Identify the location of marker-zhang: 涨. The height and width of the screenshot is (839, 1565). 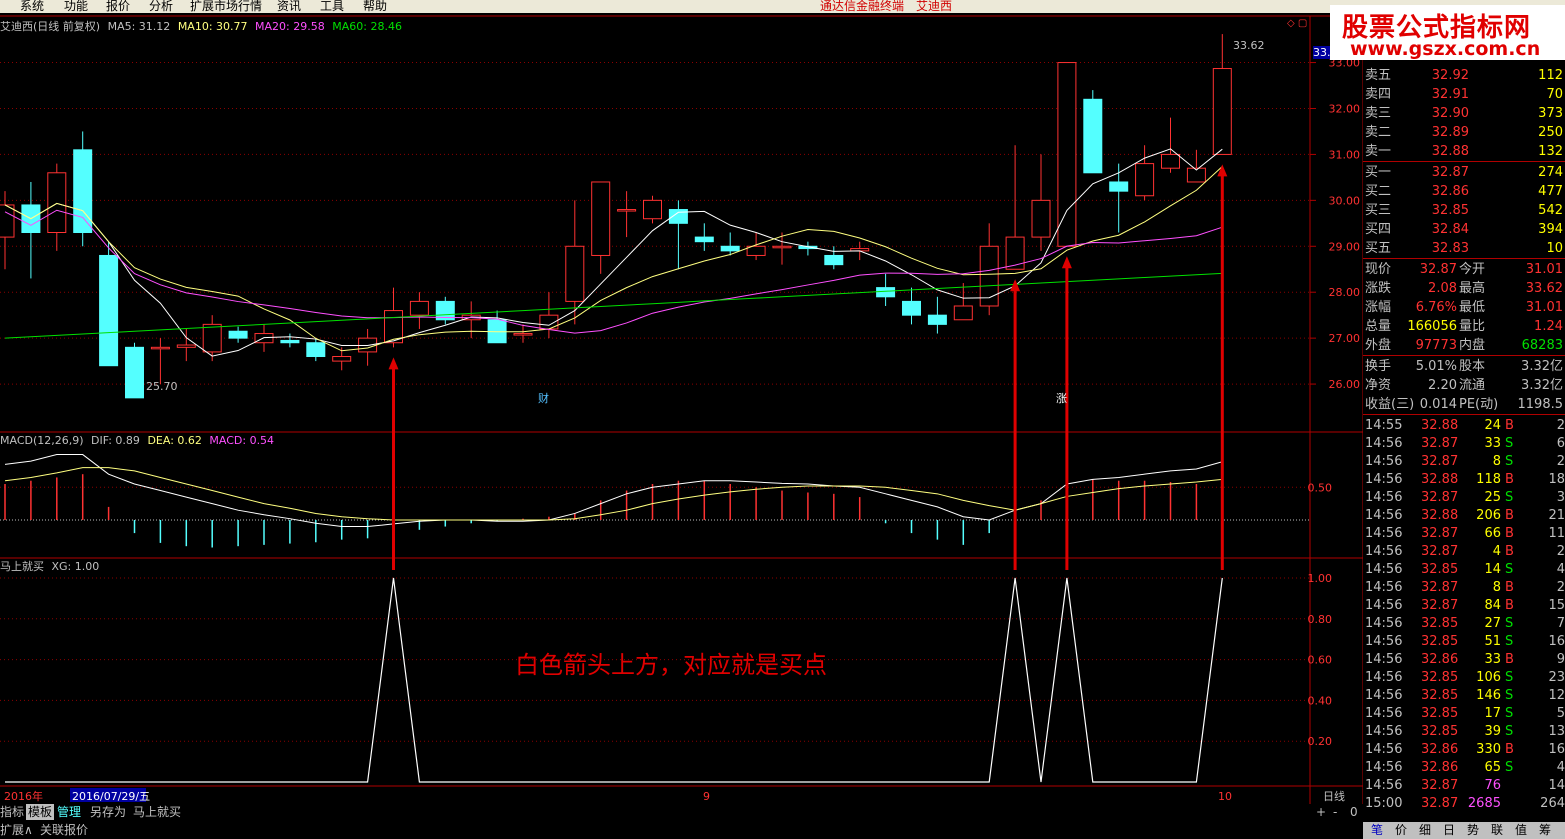
(1061, 398).